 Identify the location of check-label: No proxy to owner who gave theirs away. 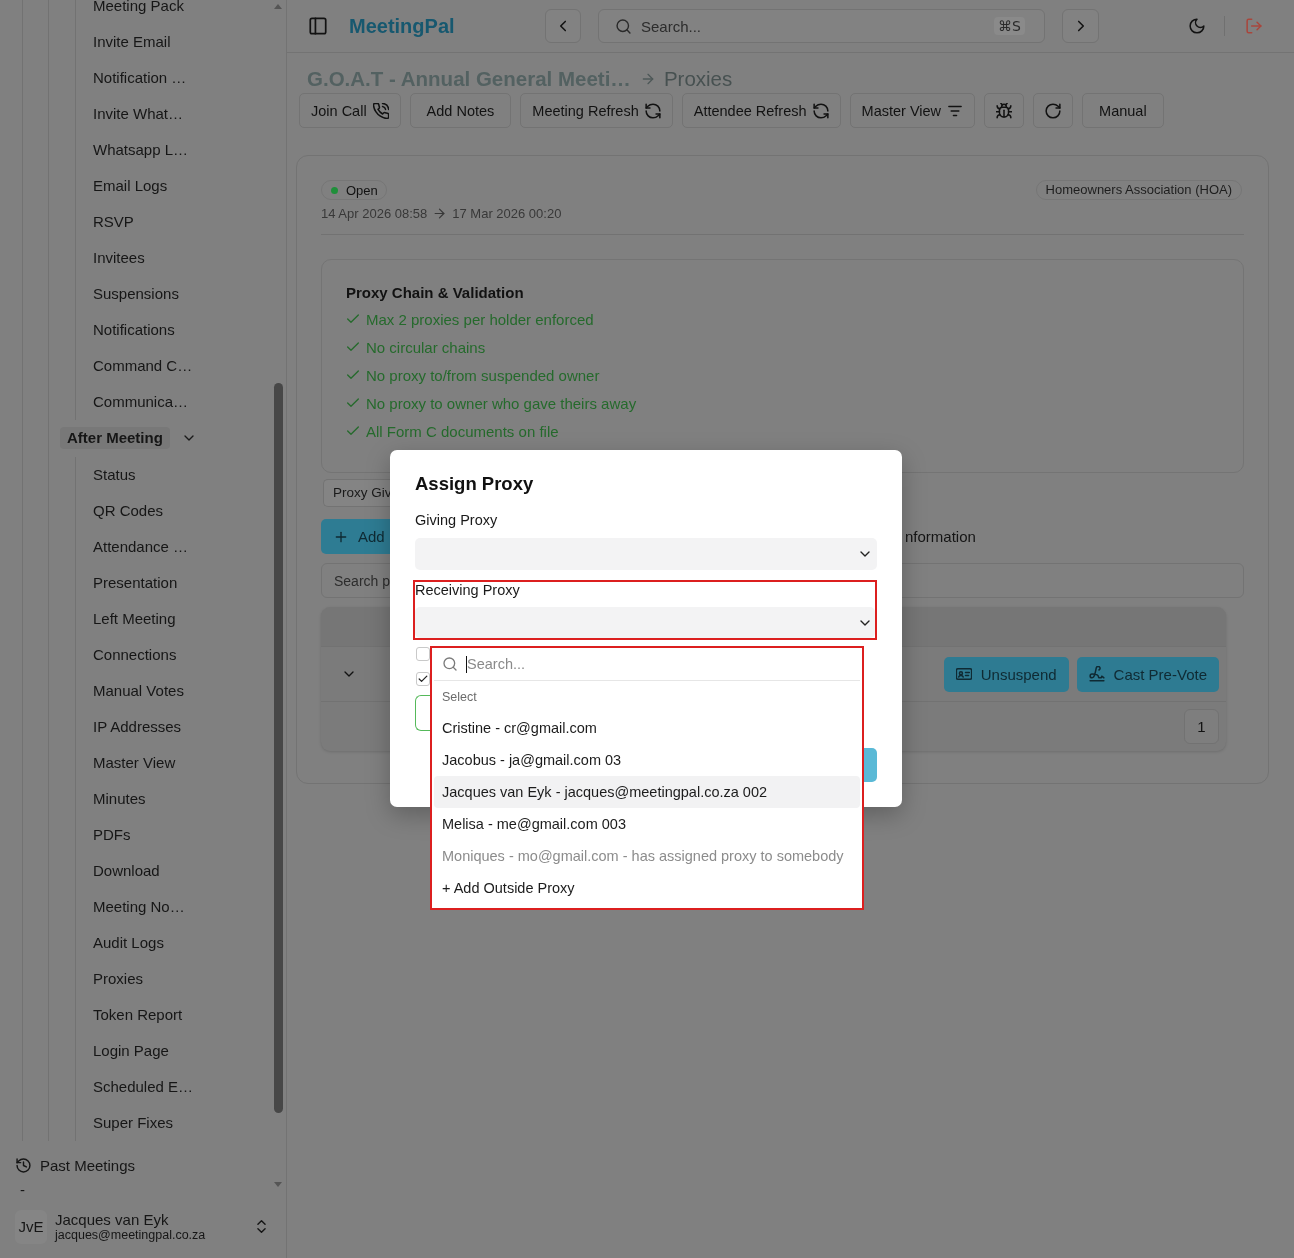
(501, 403).